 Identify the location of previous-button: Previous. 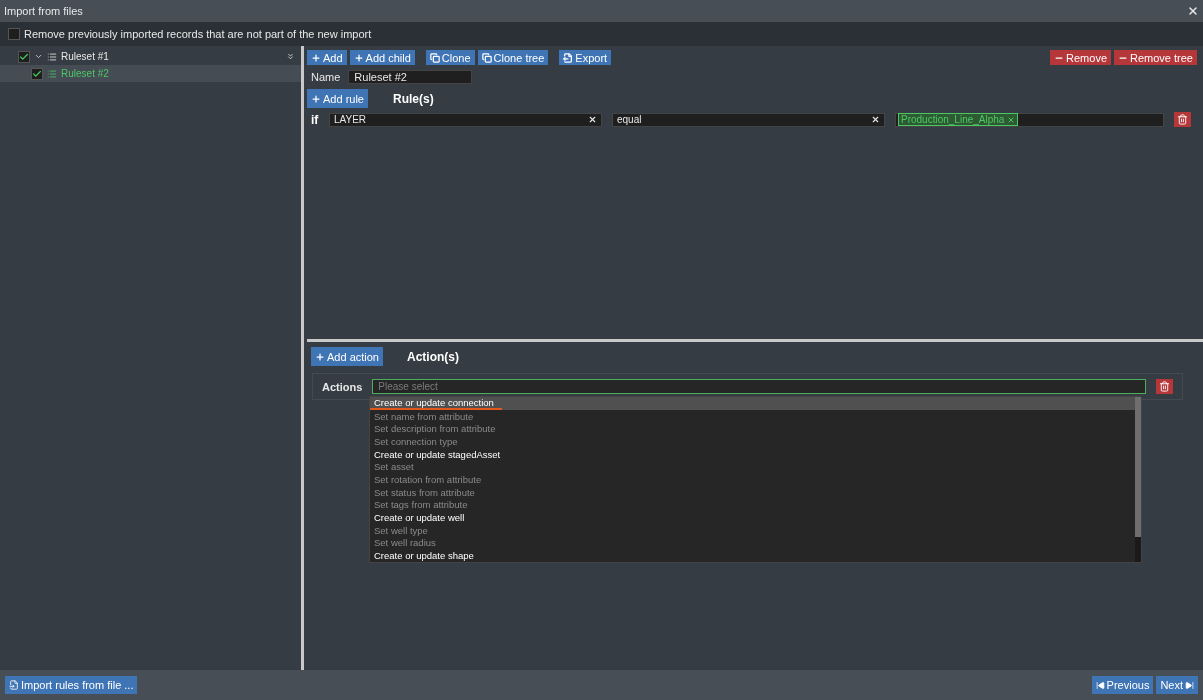
(1122, 685).